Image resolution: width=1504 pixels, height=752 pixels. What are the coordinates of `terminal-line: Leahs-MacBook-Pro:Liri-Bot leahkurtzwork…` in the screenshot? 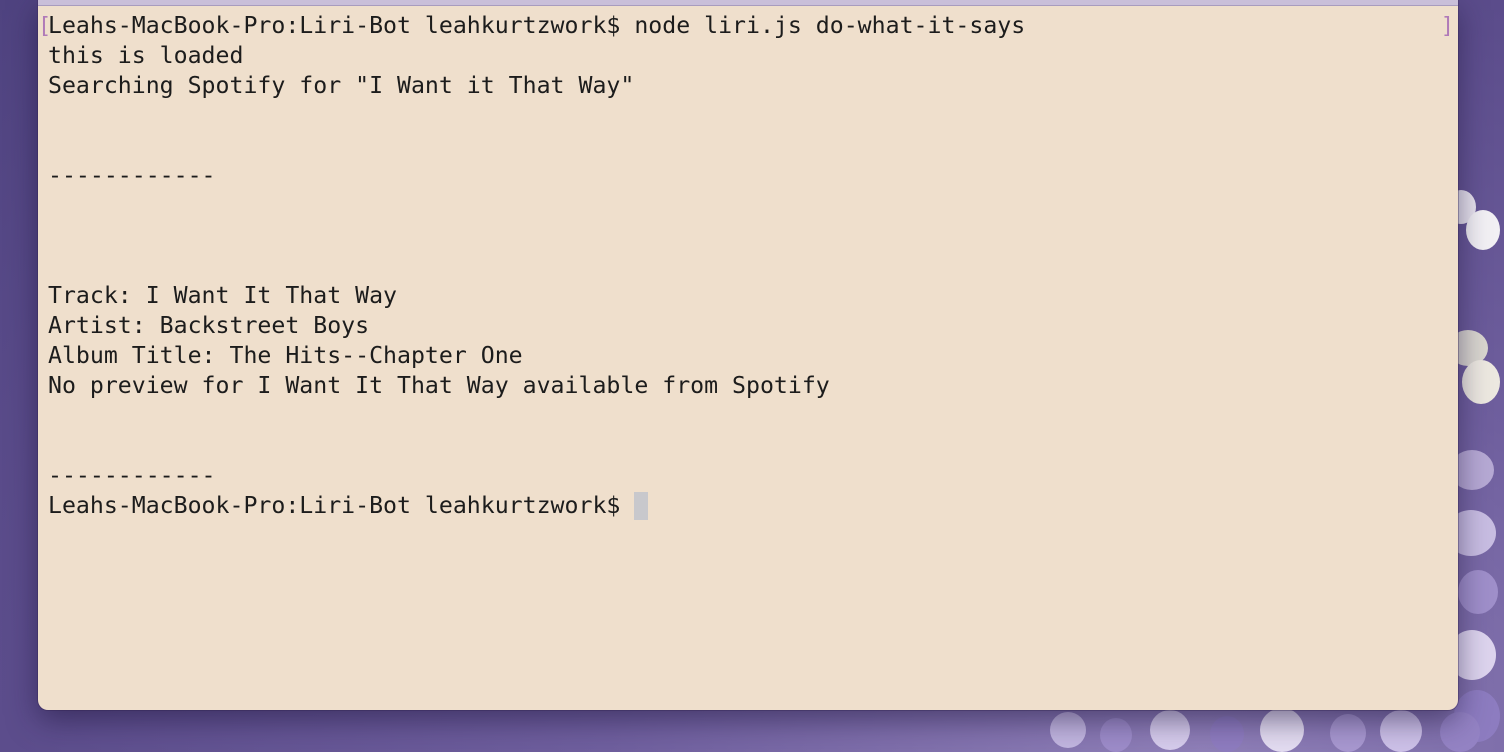 It's located at (537, 25).